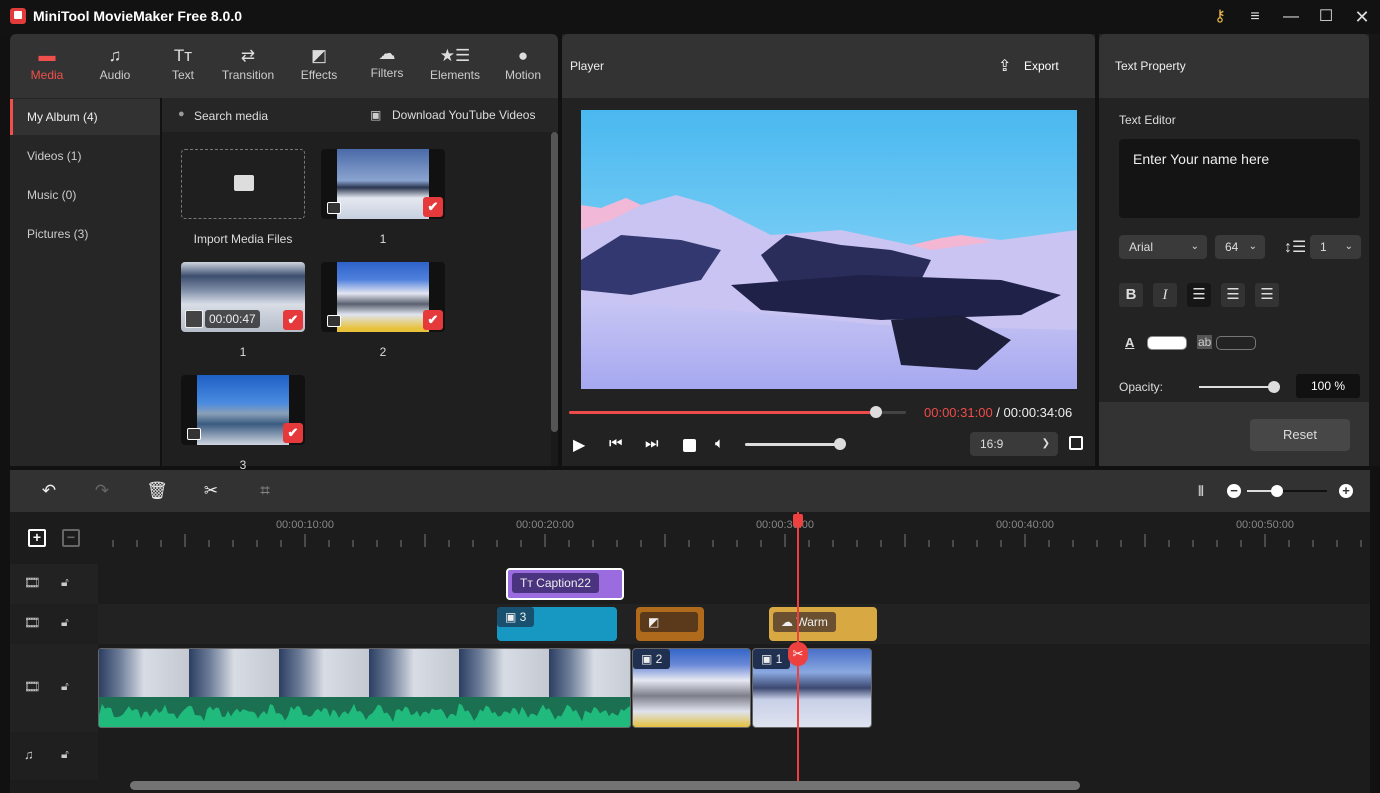 The image size is (1380, 793). What do you see at coordinates (1232, 247) in the screenshot?
I see `font-size-value: 64` at bounding box center [1232, 247].